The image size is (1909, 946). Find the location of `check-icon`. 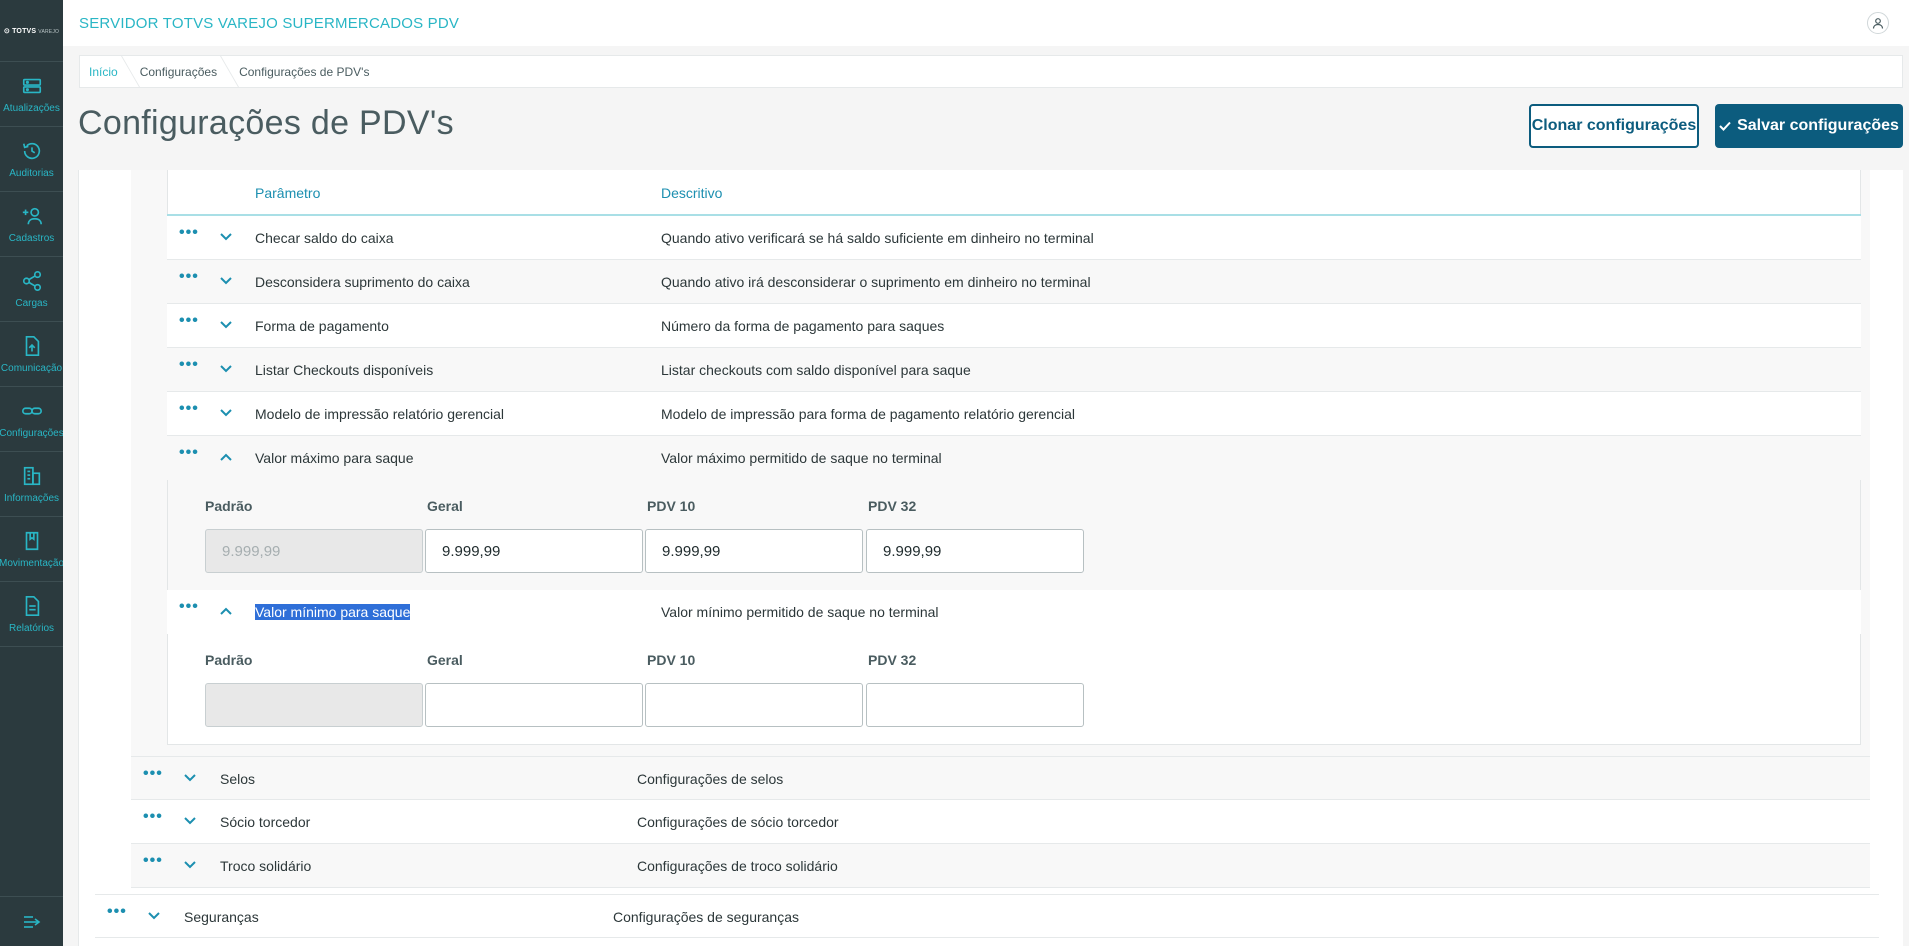

check-icon is located at coordinates (1725, 126).